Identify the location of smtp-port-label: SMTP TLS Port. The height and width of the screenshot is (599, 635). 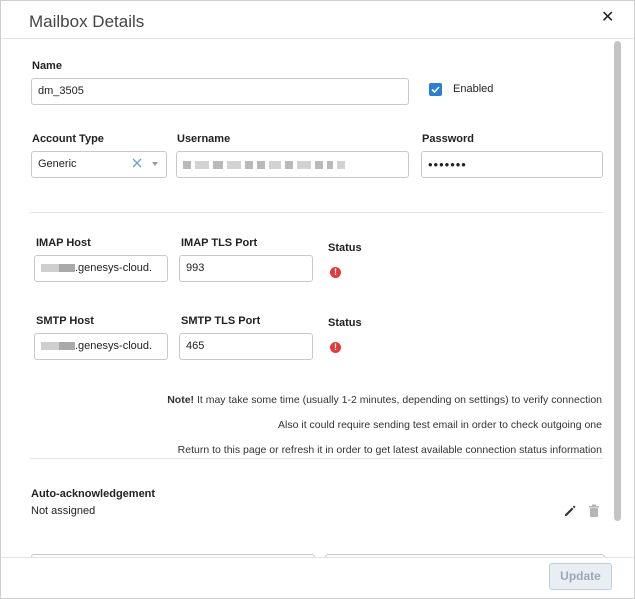
(221, 321).